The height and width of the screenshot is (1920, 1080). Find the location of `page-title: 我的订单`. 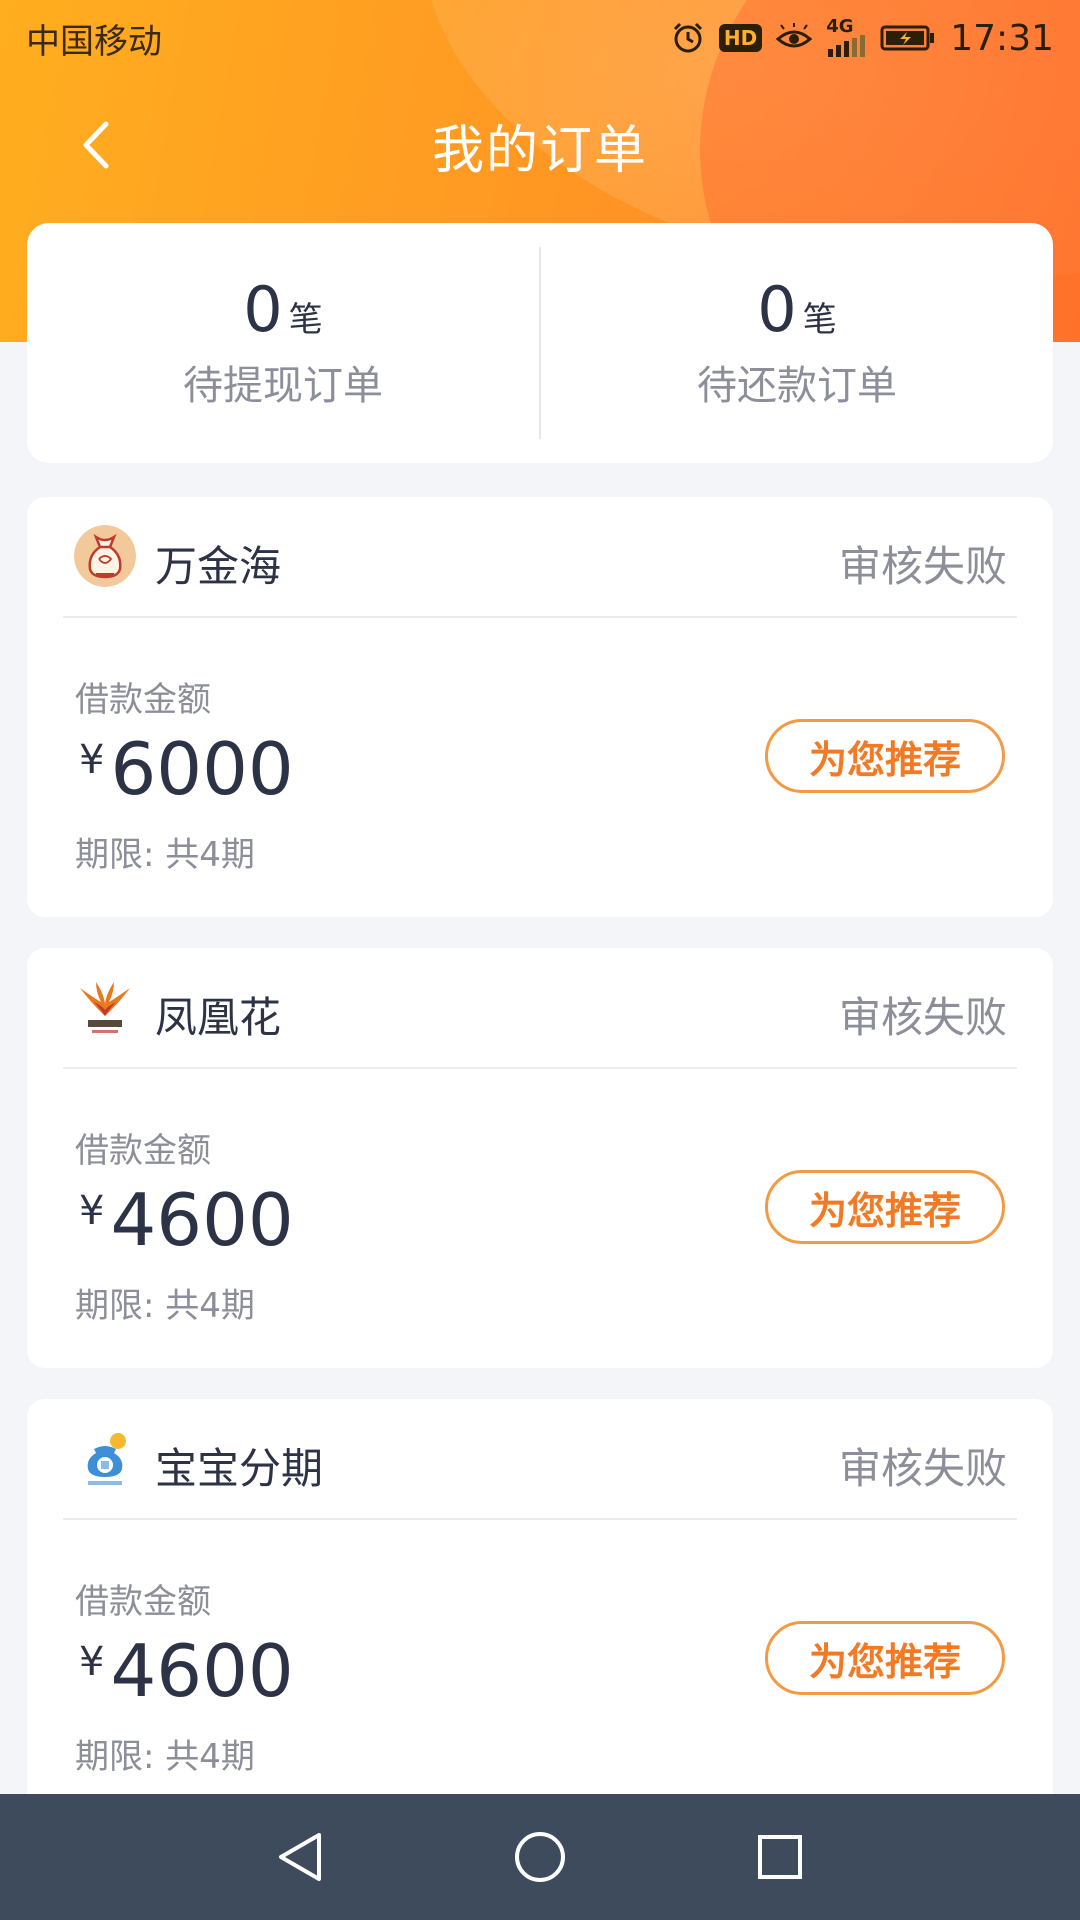

page-title: 我的订单 is located at coordinates (539, 151).